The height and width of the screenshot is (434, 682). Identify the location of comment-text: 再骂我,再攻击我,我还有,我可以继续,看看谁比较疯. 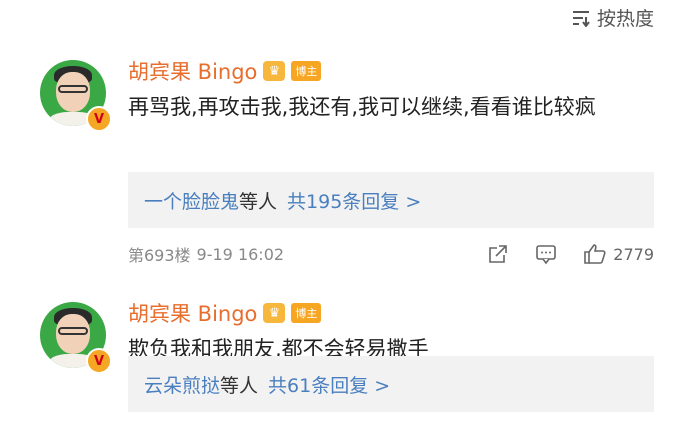
(362, 107).